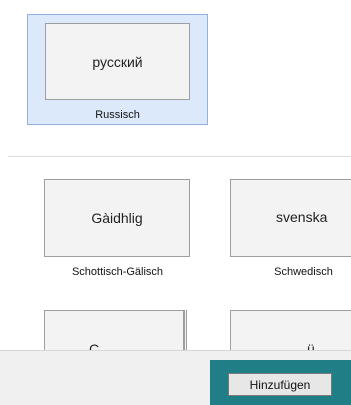  I want to click on language-native-name: svenska, so click(302, 217).